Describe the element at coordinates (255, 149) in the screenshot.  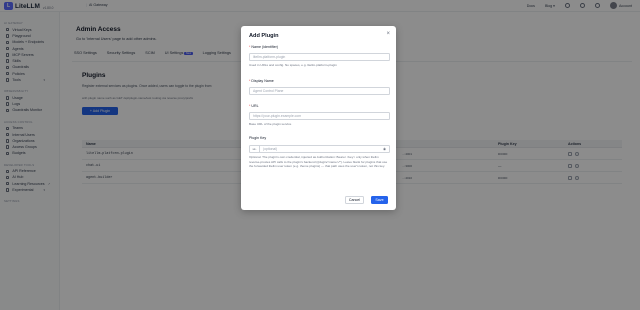
I see `key-prefix: sk-` at that location.